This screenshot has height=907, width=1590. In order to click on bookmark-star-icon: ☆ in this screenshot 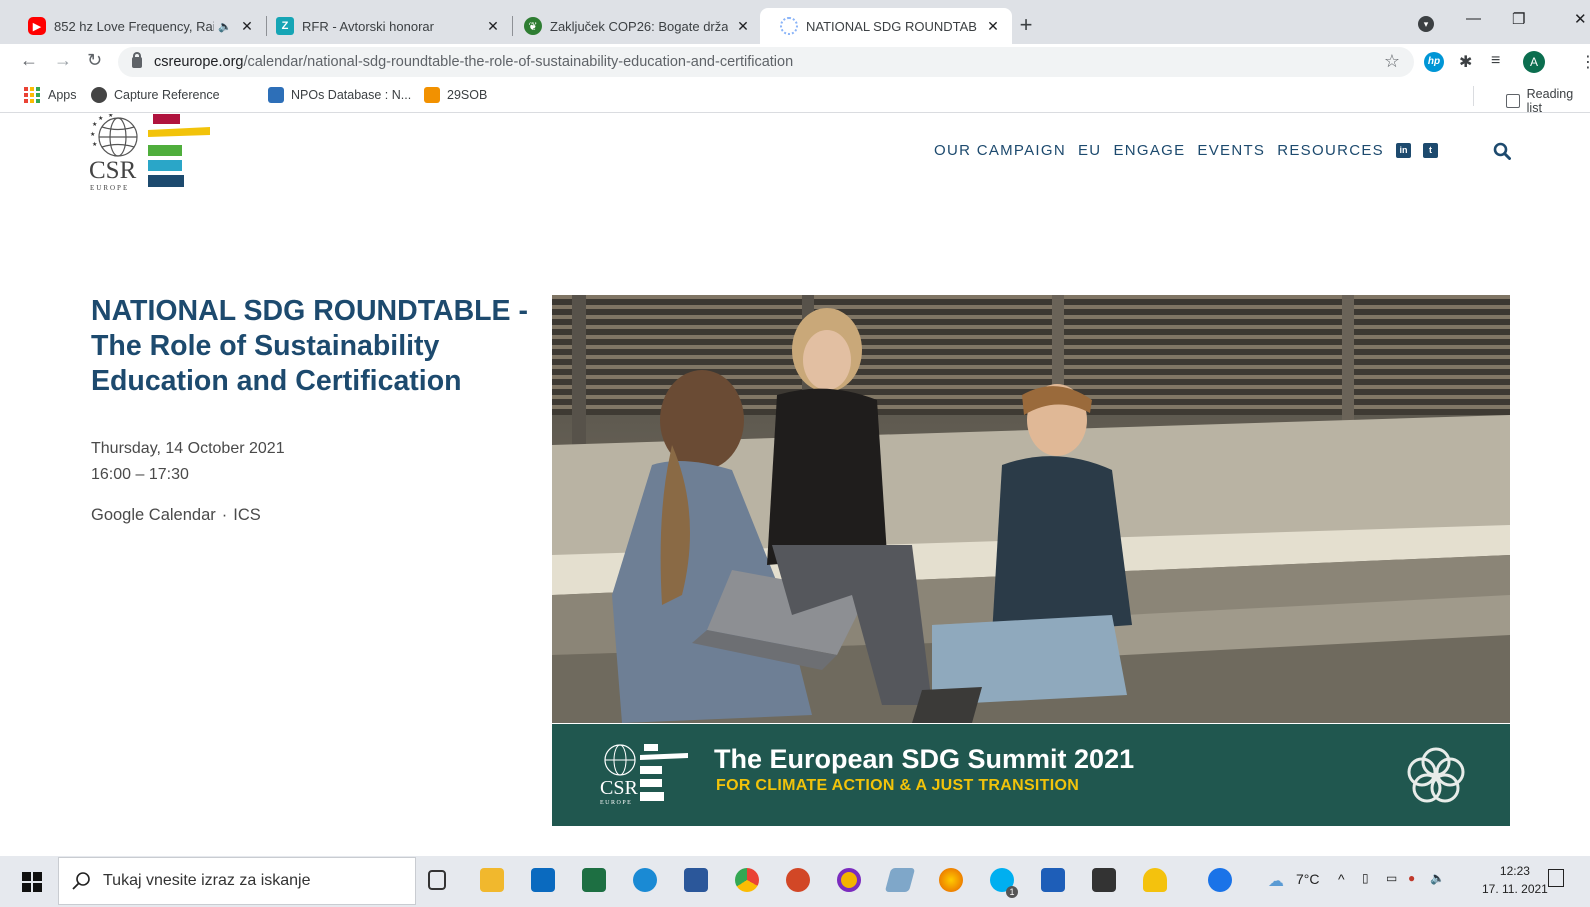, I will do `click(1392, 61)`.